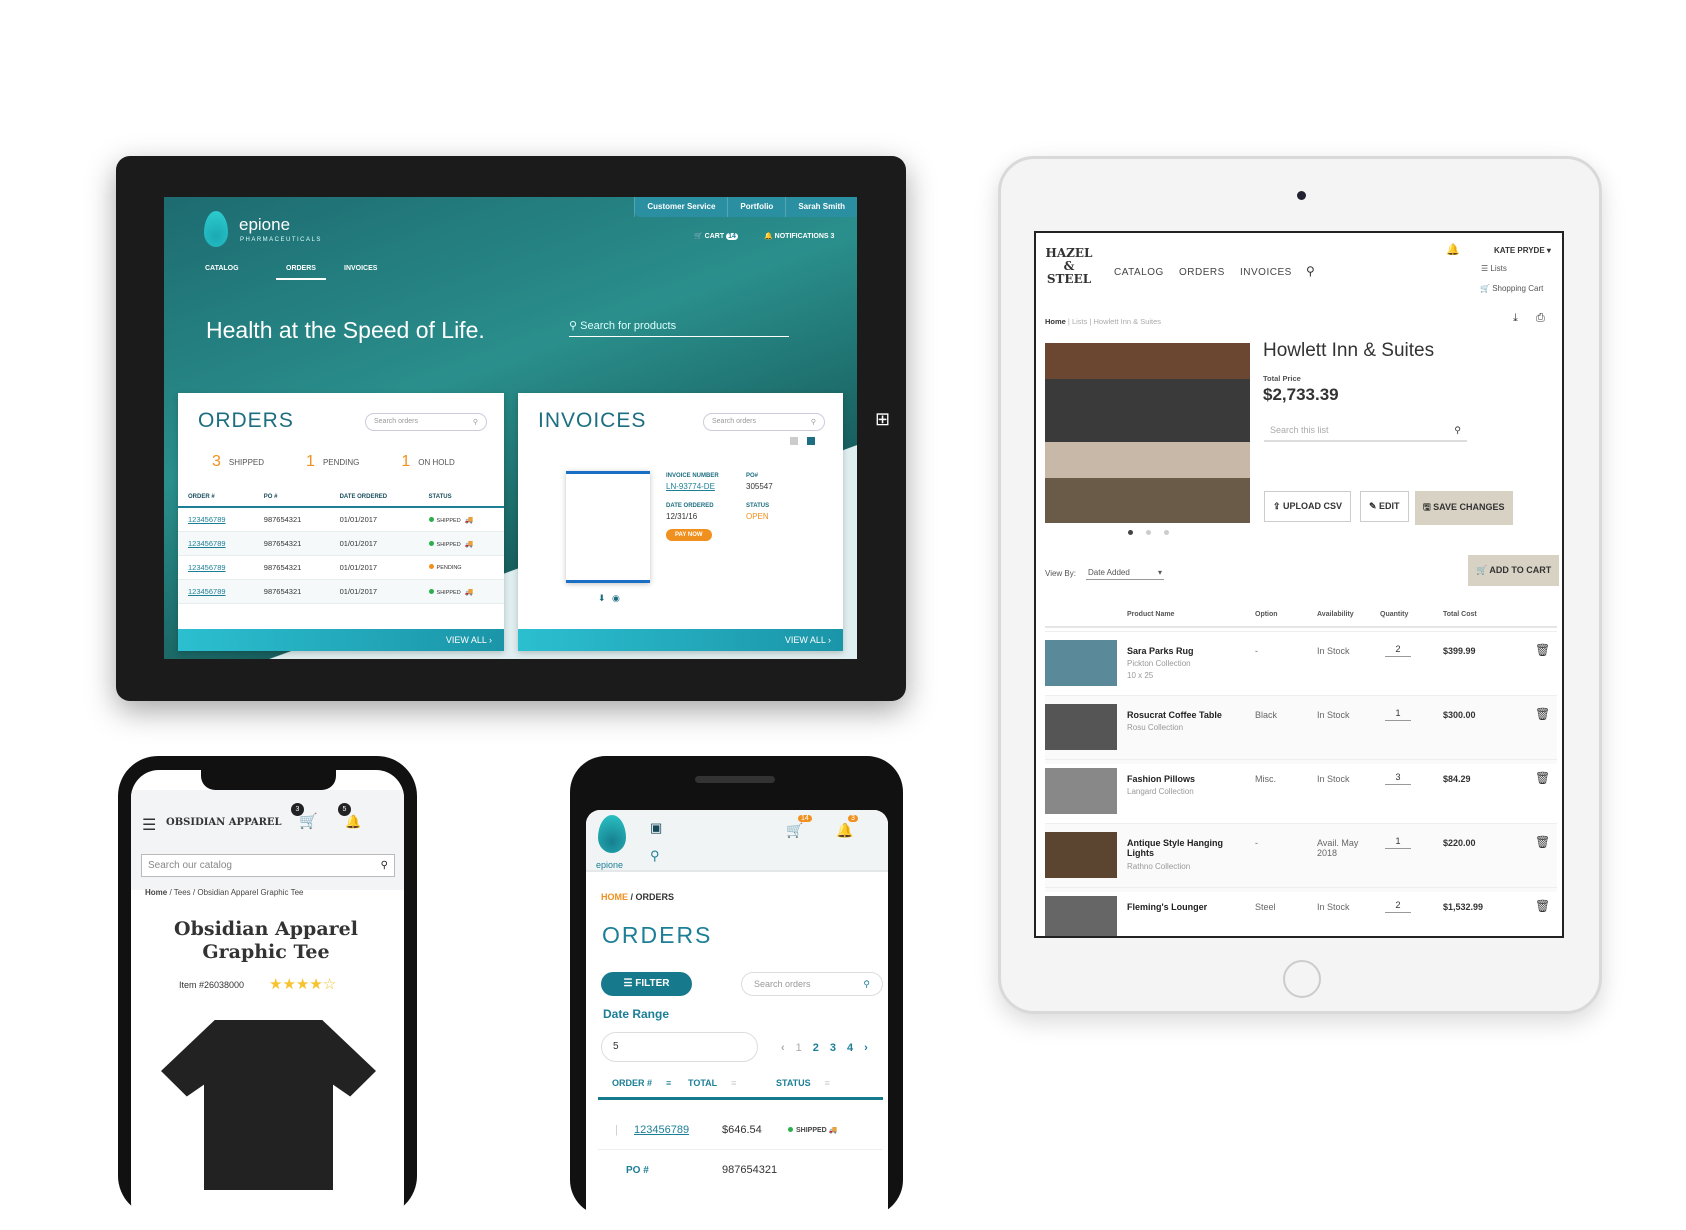 Image resolution: width=1686 pixels, height=1230 pixels. Describe the element at coordinates (821, 207) in the screenshot. I see `user-menu: Sarah Smith` at that location.